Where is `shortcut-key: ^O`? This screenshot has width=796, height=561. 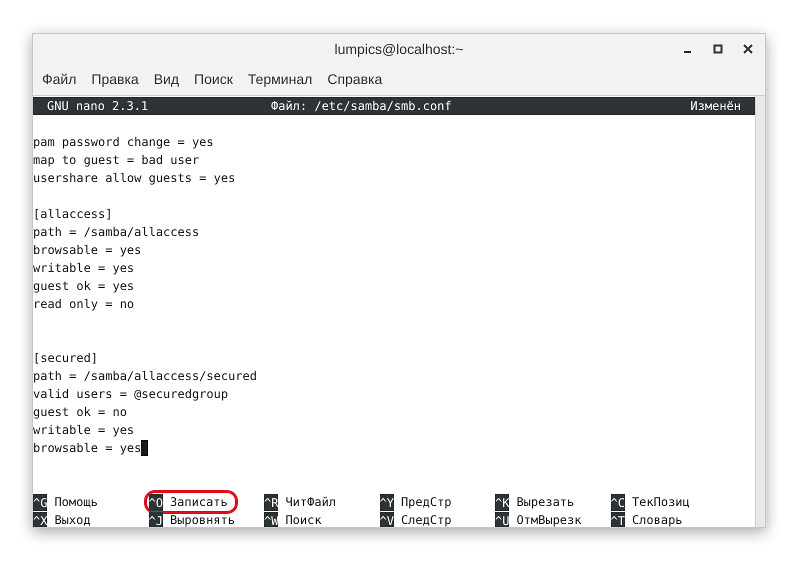 shortcut-key: ^O is located at coordinates (155, 502).